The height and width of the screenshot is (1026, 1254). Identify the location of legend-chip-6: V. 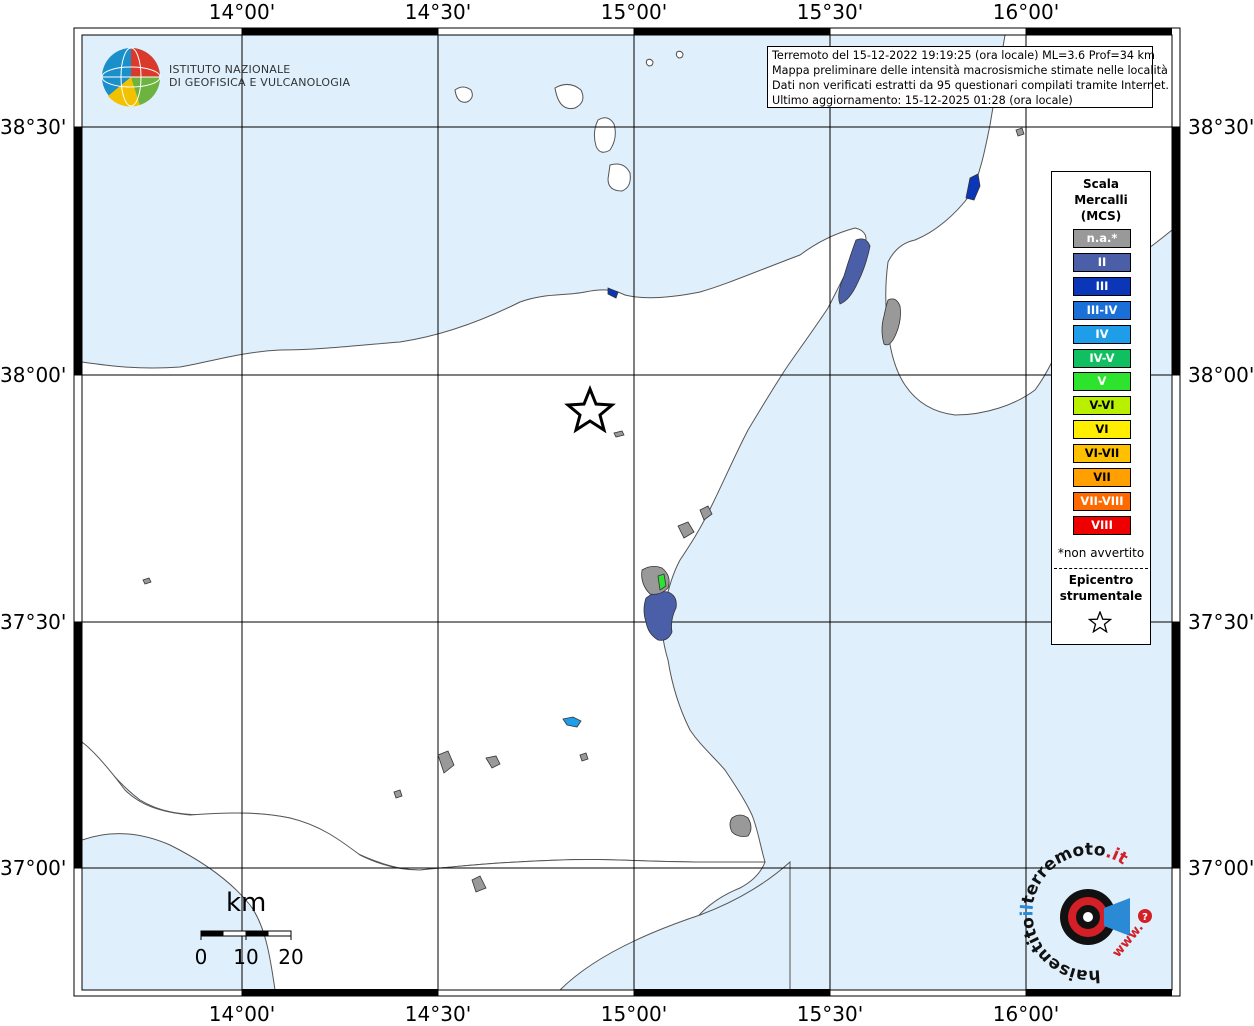
(1102, 382).